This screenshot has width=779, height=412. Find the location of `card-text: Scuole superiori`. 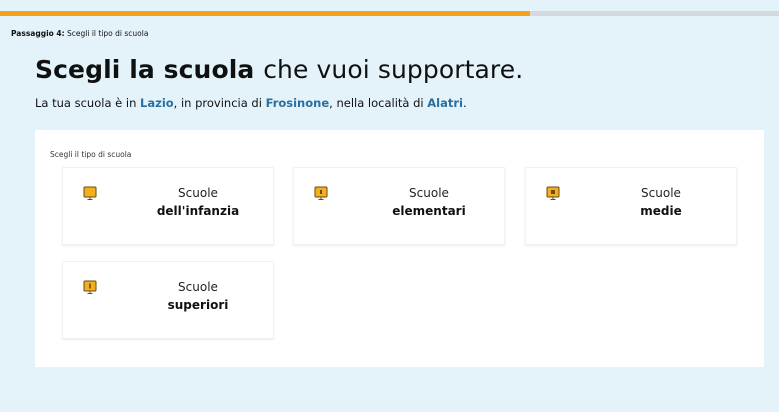

card-text: Scuole superiori is located at coordinates (198, 296).